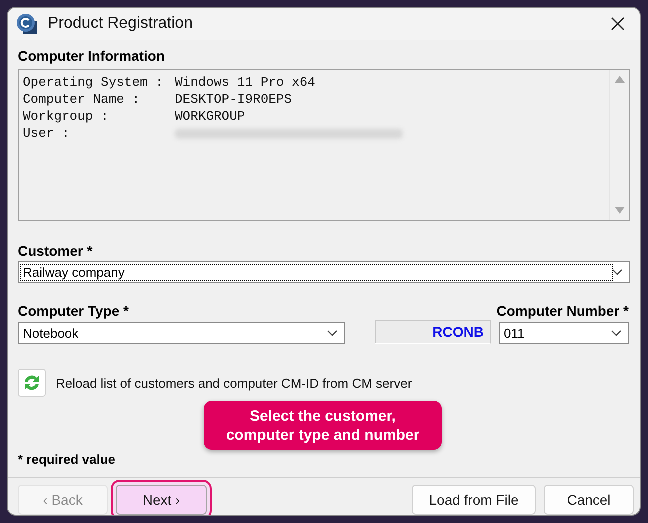 The width and height of the screenshot is (648, 523). I want to click on info-label: Computer Name :, so click(82, 99).